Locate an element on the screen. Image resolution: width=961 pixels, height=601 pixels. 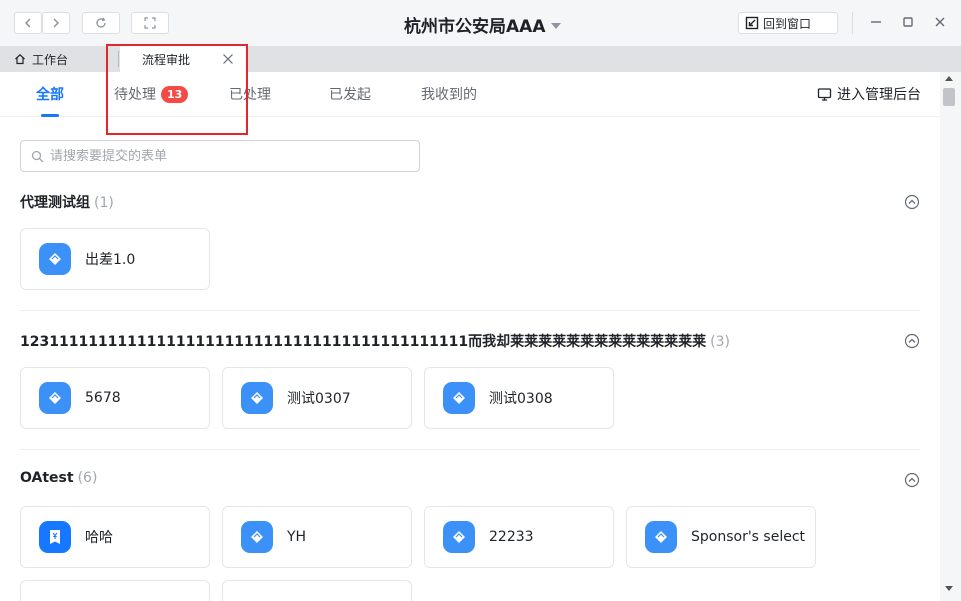
subtab-pending-label: 待处理 is located at coordinates (135, 95).